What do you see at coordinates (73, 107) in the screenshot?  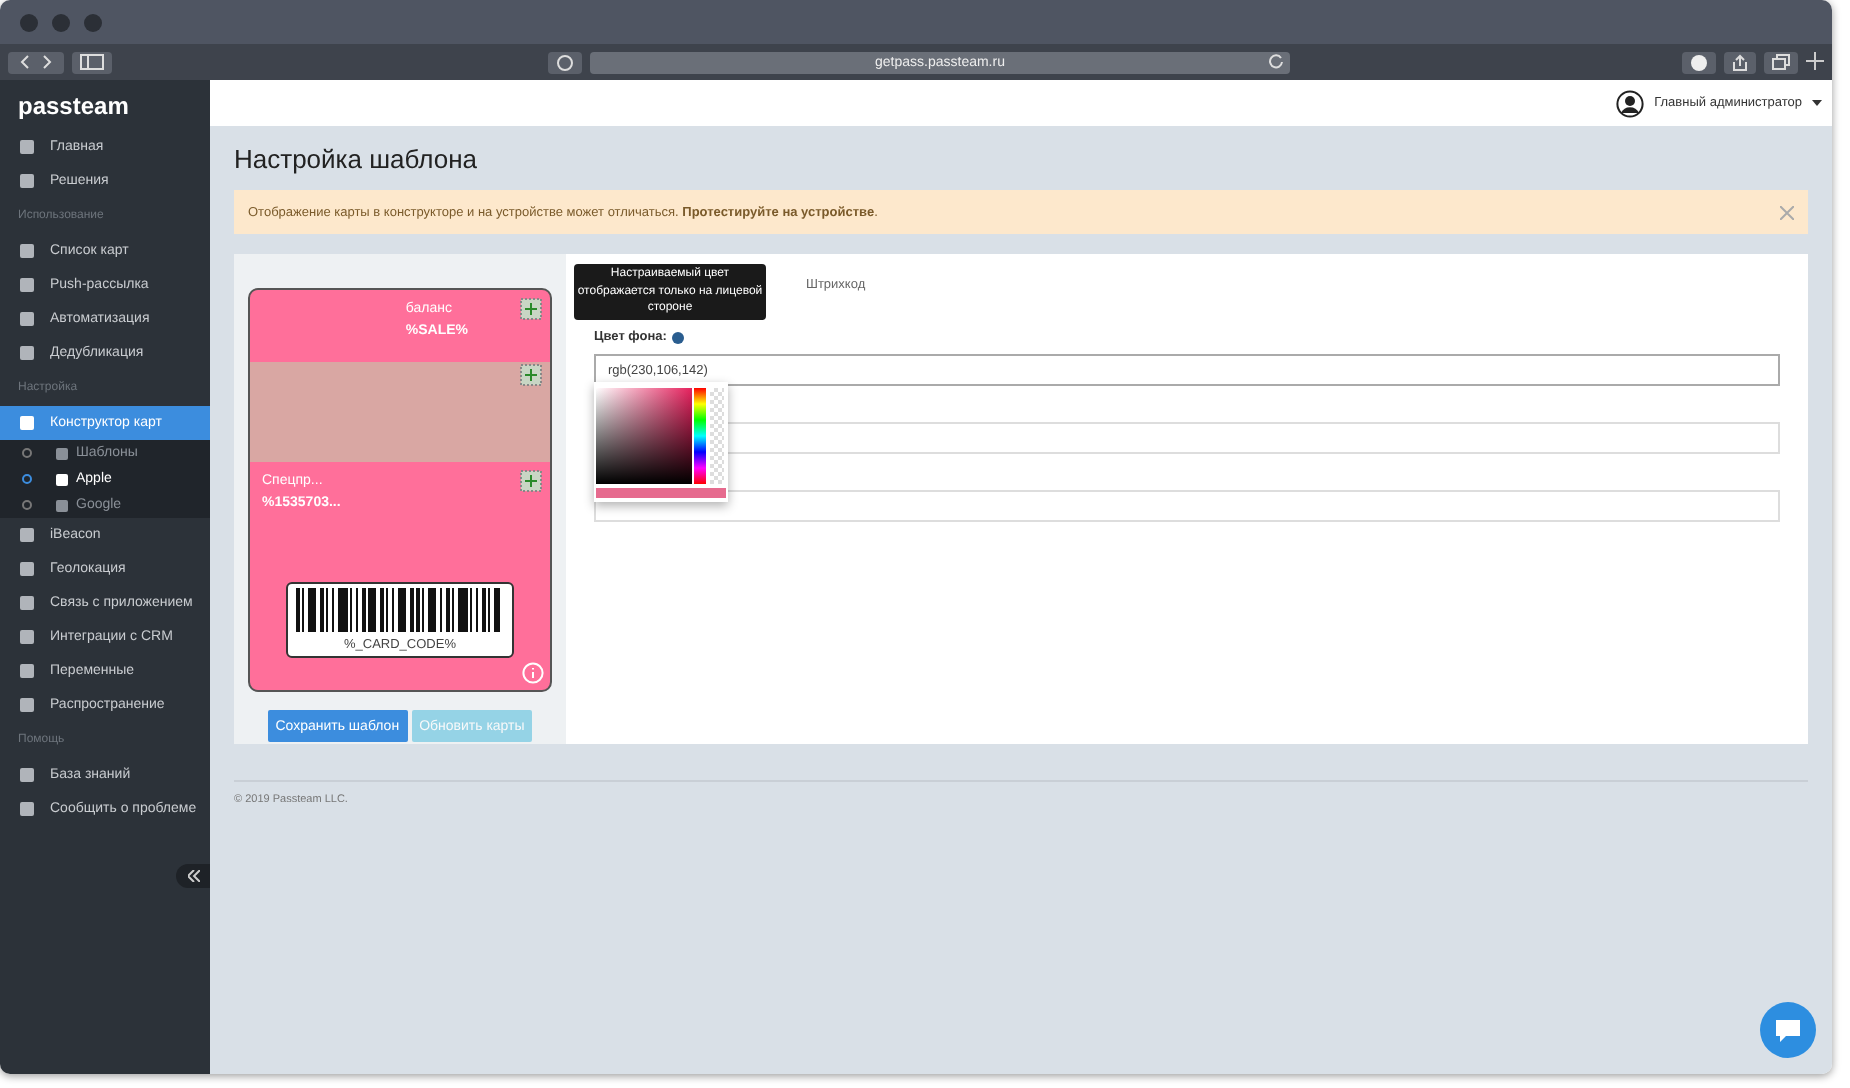 I see `logo: passteam` at bounding box center [73, 107].